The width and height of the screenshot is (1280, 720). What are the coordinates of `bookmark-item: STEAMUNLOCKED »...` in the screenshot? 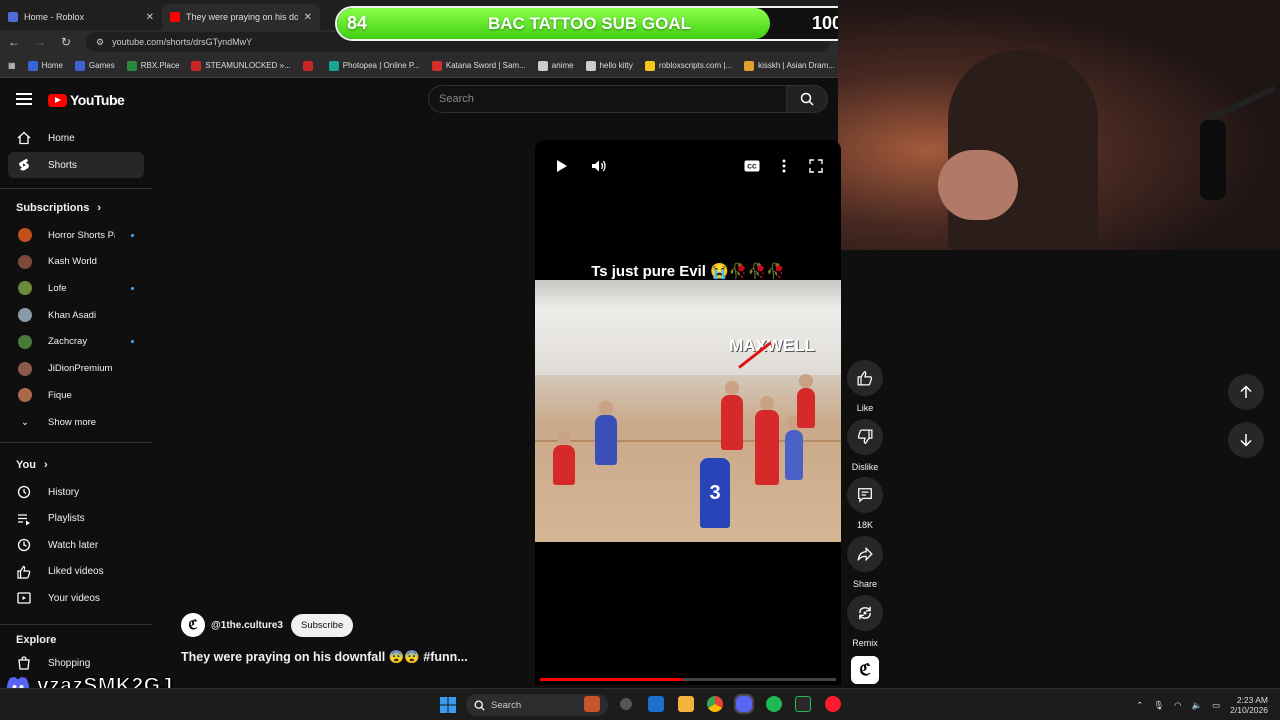 It's located at (241, 65).